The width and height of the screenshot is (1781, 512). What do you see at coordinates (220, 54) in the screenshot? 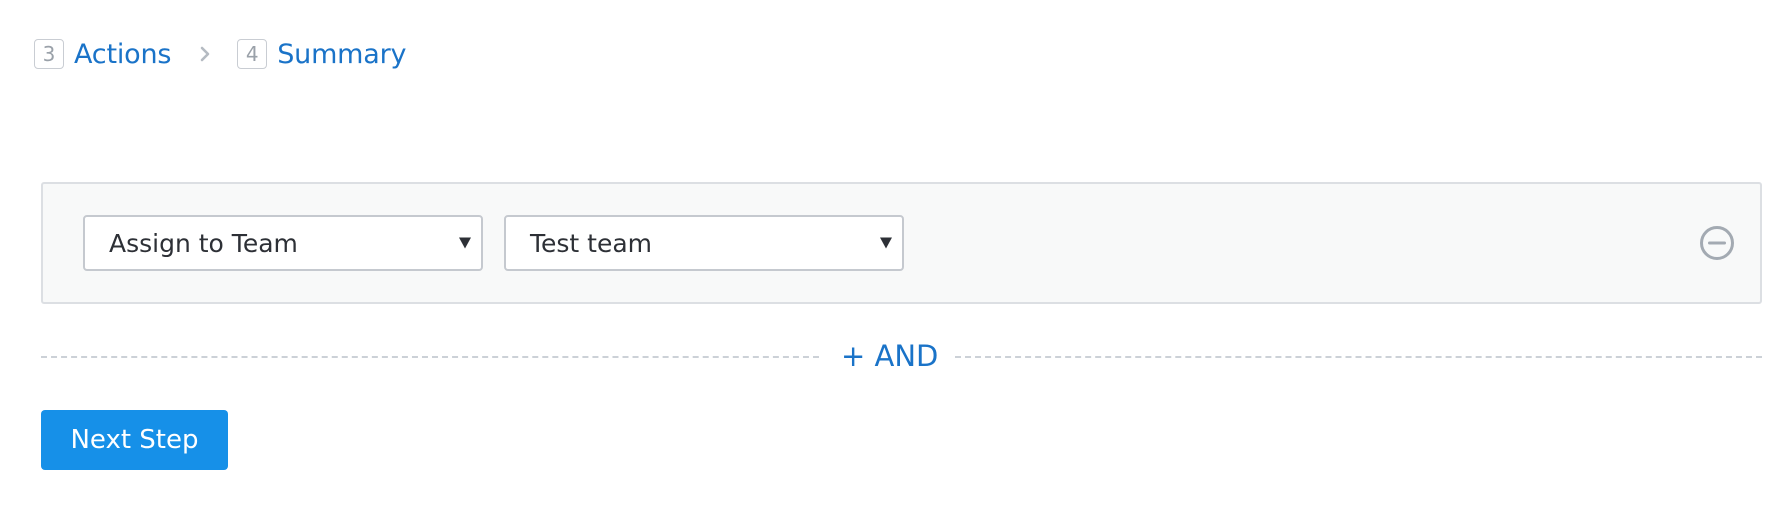
I see `breadcrumb: 3 Actions 4 Summary` at bounding box center [220, 54].